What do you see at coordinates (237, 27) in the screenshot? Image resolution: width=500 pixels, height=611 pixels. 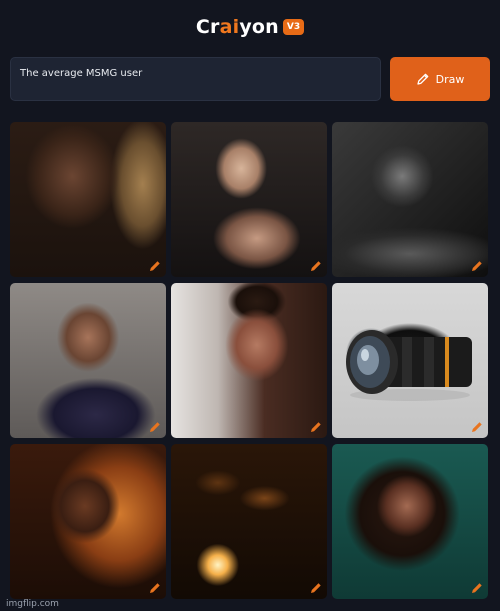 I see `app-logo: Craiyon` at bounding box center [237, 27].